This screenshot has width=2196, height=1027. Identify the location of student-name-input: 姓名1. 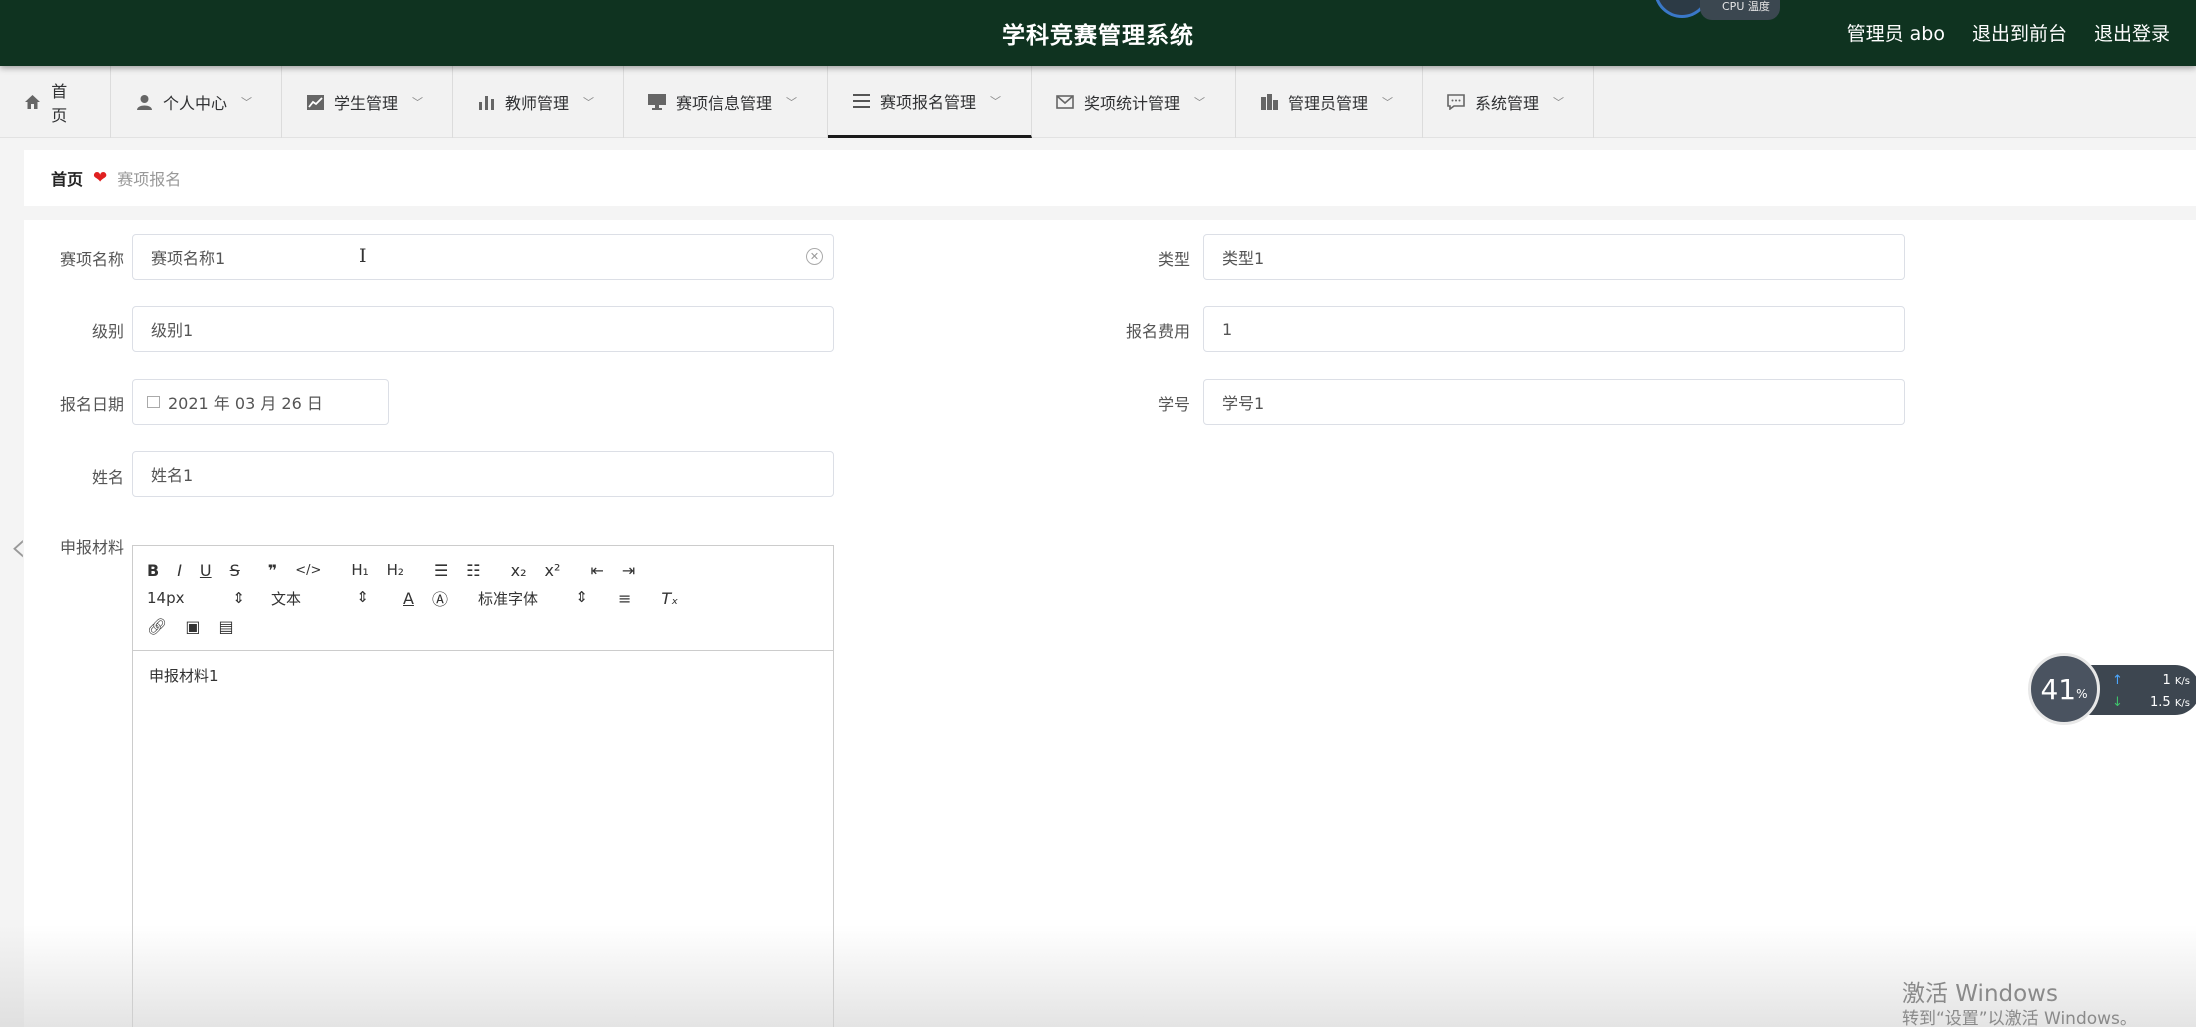
(483, 474).